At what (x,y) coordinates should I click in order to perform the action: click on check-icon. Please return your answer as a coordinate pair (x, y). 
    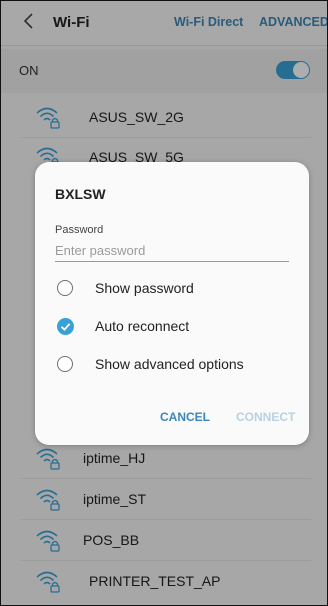
    Looking at the image, I should click on (65, 327).